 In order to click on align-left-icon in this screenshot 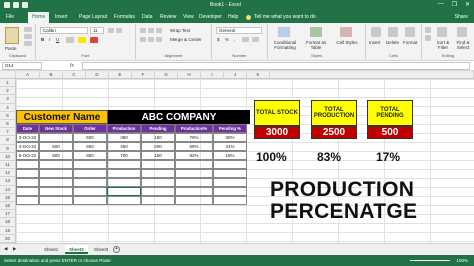, I will do `click(143, 39)`.